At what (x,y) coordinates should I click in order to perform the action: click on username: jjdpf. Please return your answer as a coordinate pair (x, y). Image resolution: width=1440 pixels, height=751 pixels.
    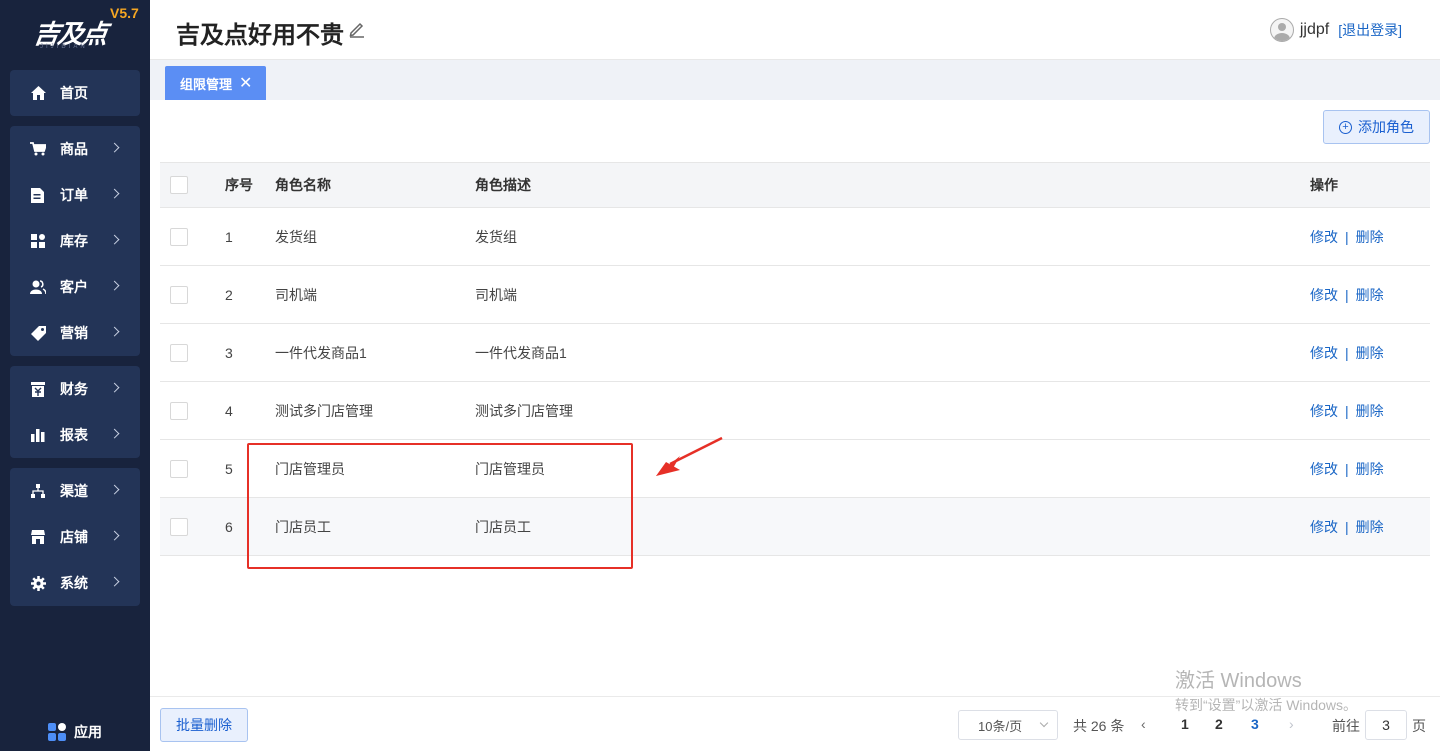
    Looking at the image, I should click on (1314, 29).